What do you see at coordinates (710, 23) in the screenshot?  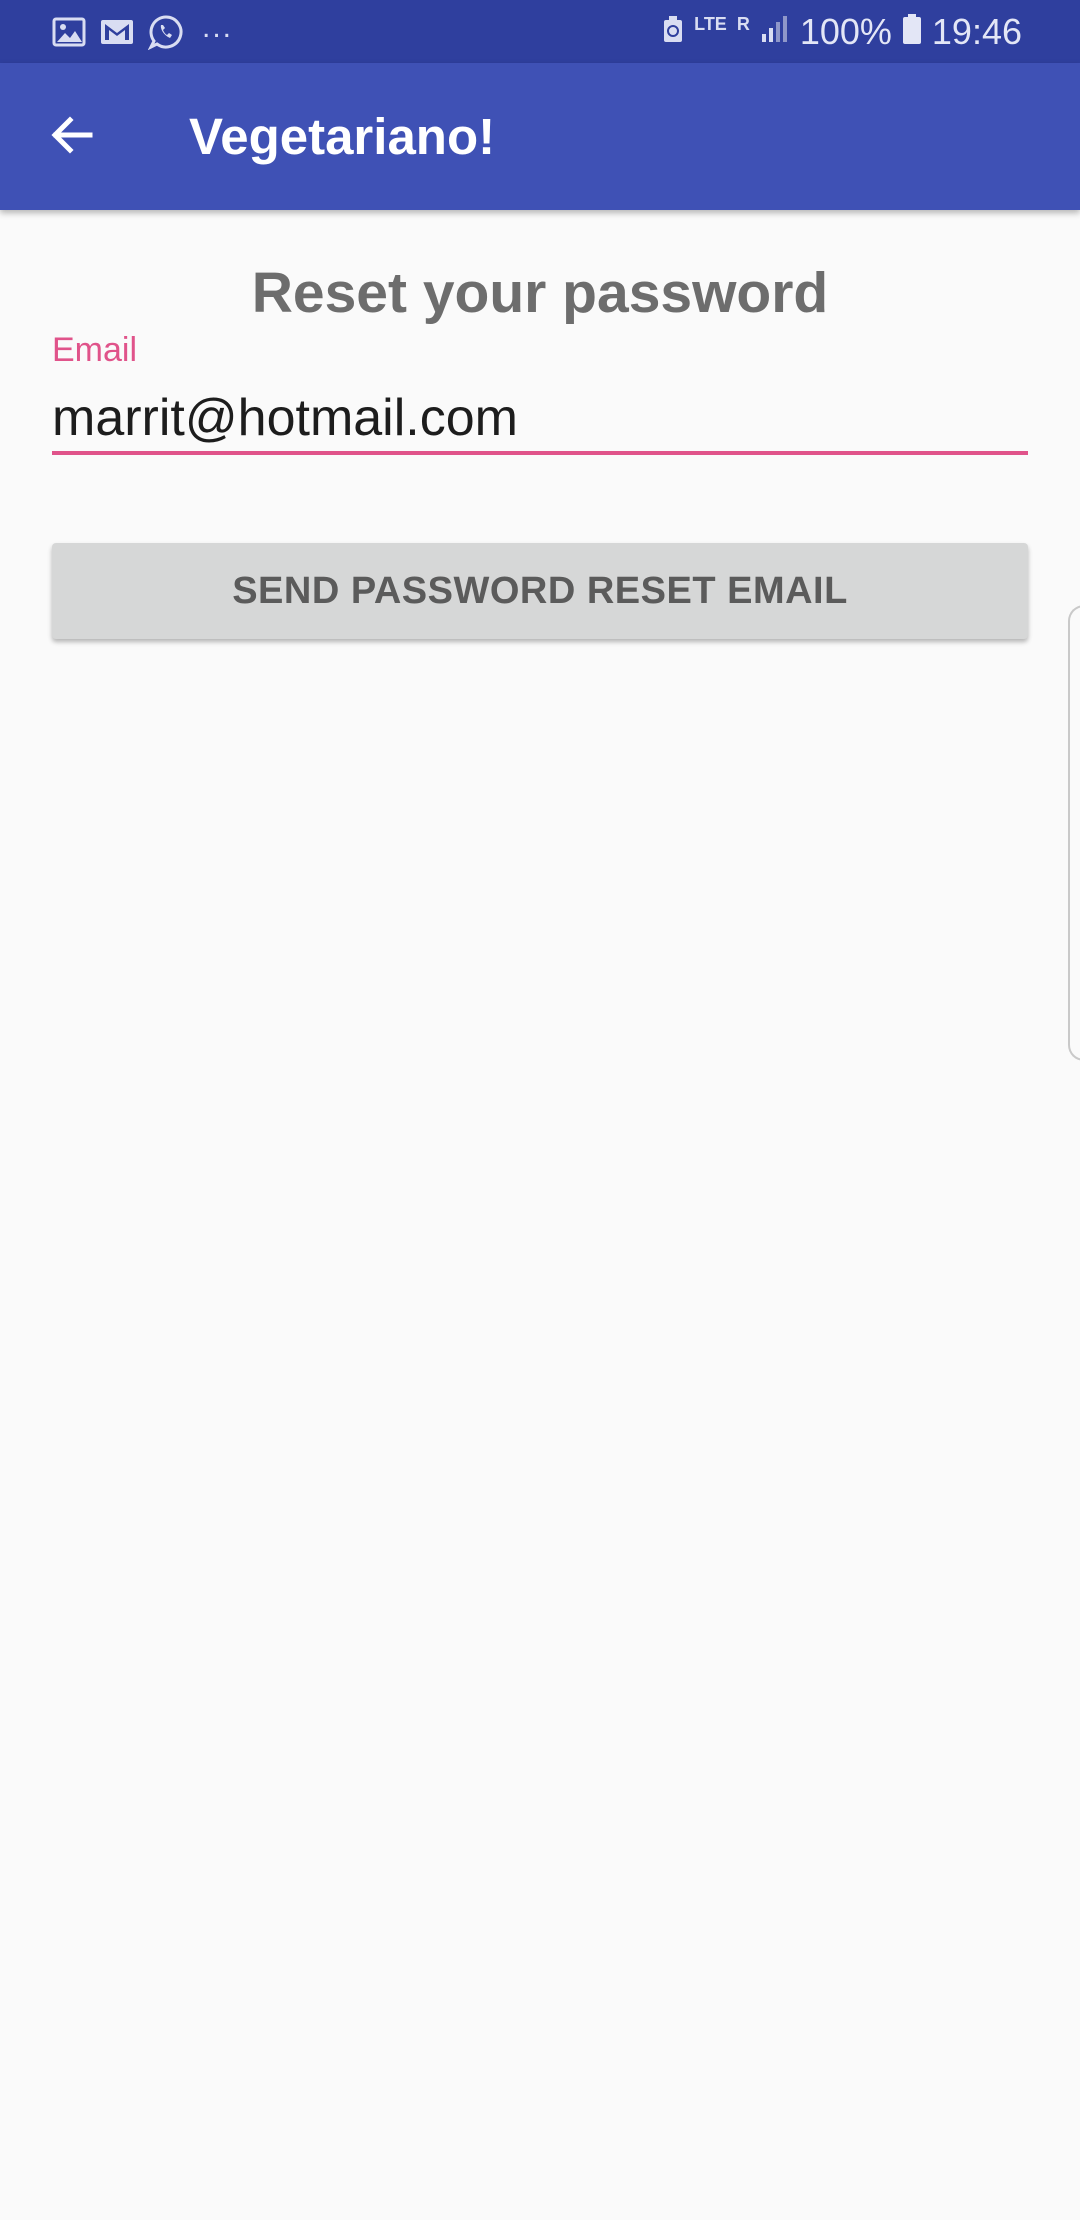 I see `network-type-label: LTE` at bounding box center [710, 23].